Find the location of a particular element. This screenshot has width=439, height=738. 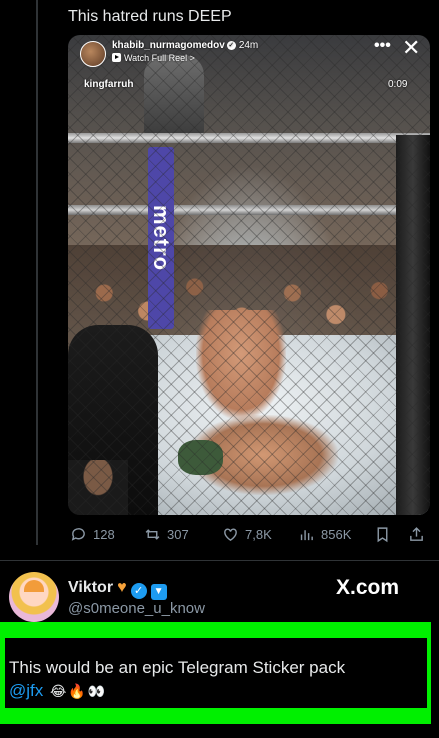

bookmark-button is located at coordinates (382, 534).